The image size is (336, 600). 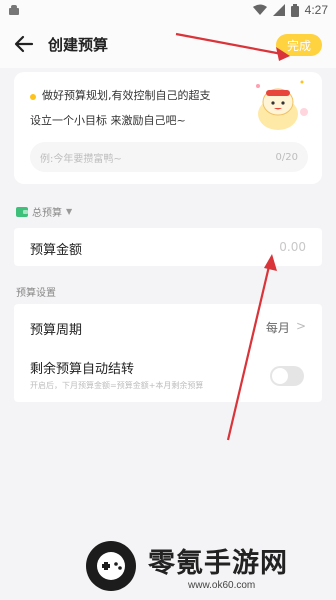 What do you see at coordinates (78, 45) in the screenshot?
I see `page-title: 创建预算` at bounding box center [78, 45].